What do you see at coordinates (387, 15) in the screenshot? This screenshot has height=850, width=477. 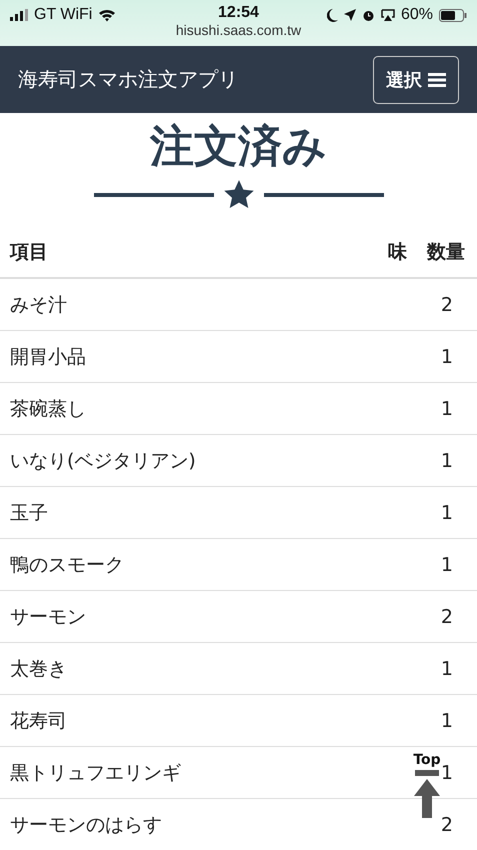 I see `airplay-icon` at bounding box center [387, 15].